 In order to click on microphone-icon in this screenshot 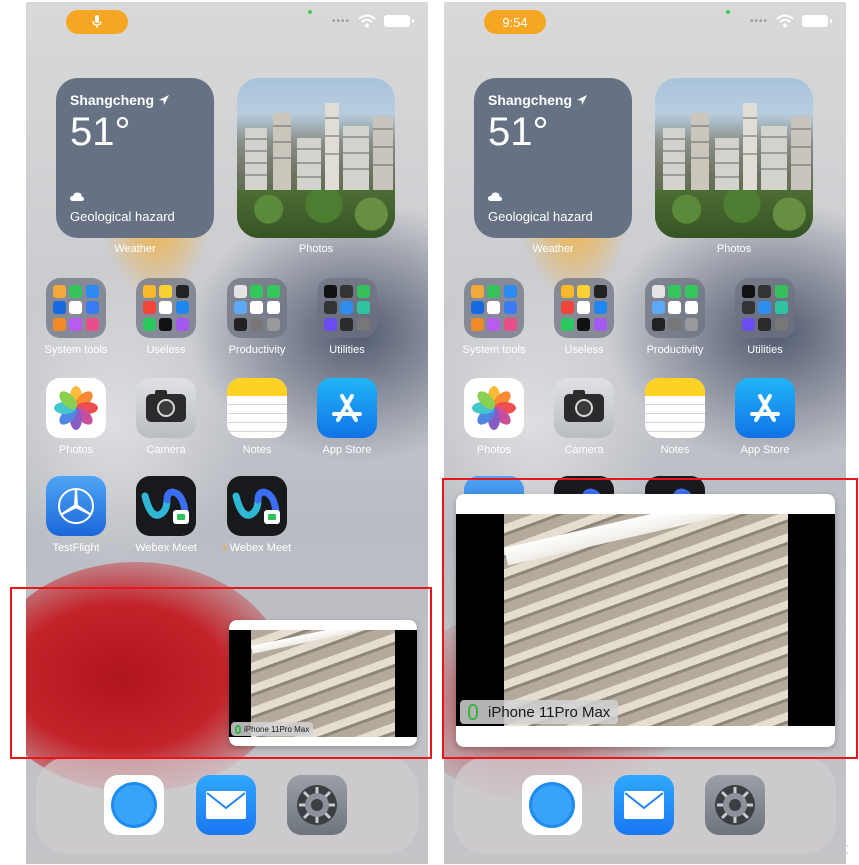, I will do `click(97, 21)`.